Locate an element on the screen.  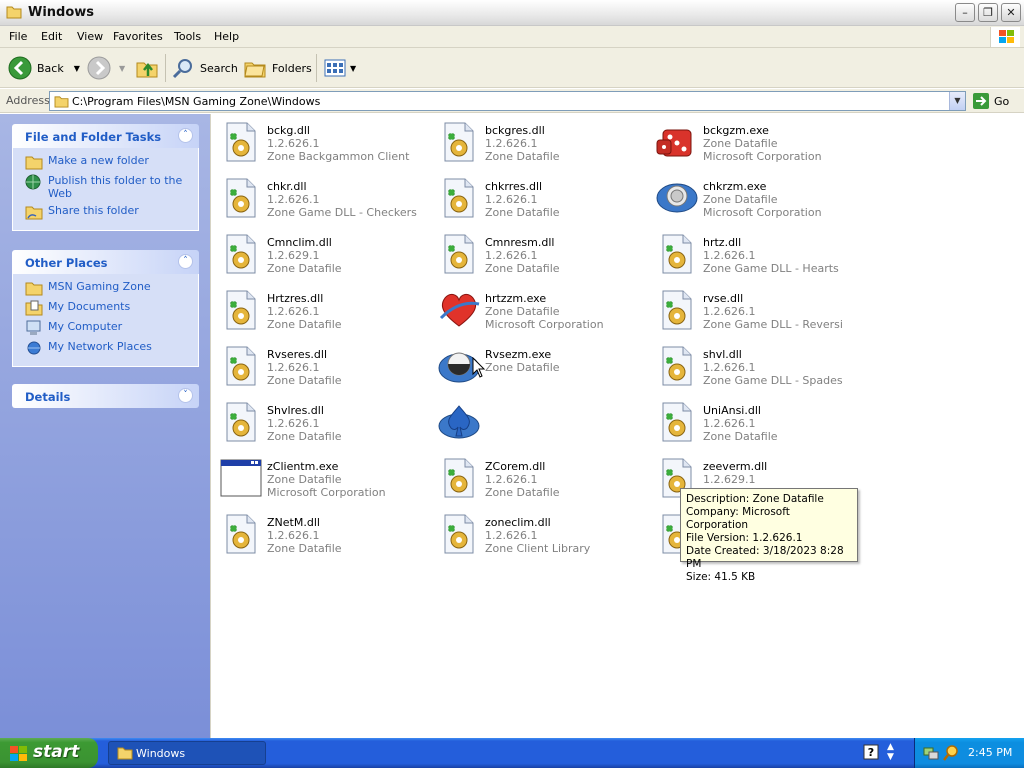
expand-chevron-icon: ˅ is located at coordinates (185, 395).